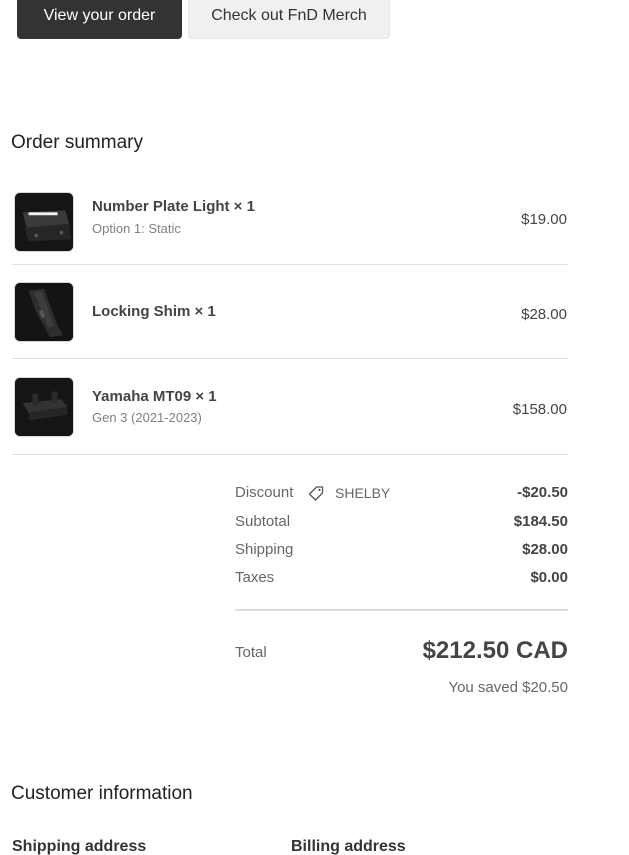  What do you see at coordinates (290, 312) in the screenshot?
I see `line-item: Locking Shim × 1 $28.00` at bounding box center [290, 312].